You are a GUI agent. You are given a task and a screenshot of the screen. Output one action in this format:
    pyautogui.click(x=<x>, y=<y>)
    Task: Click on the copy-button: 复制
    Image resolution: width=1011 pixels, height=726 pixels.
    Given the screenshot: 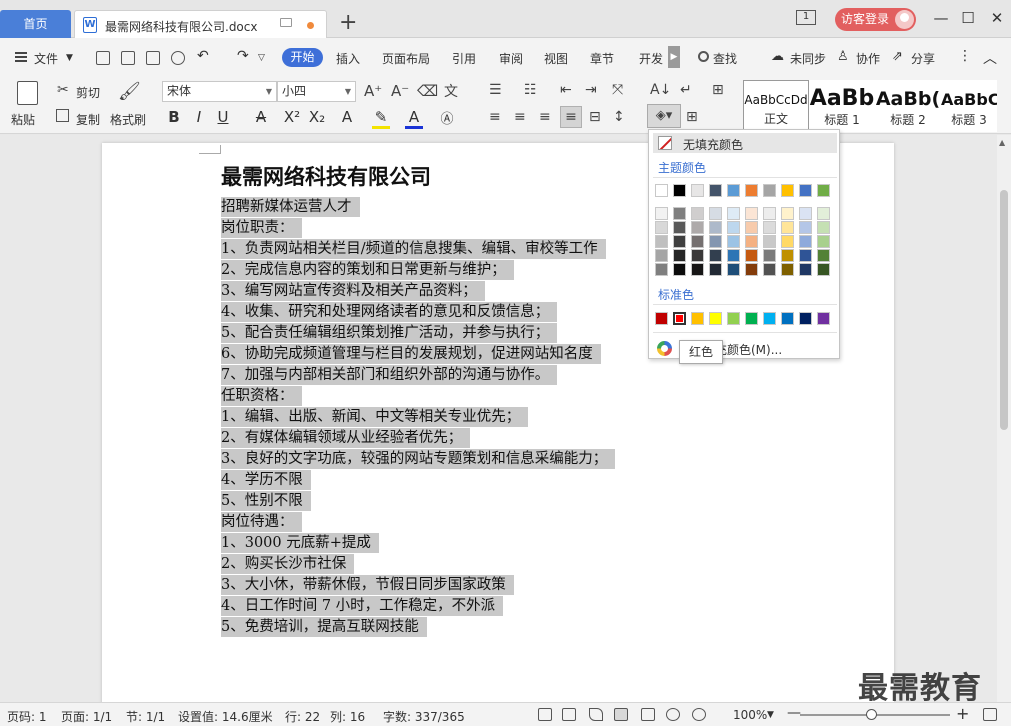 What is the action you would take?
    pyautogui.click(x=88, y=119)
    